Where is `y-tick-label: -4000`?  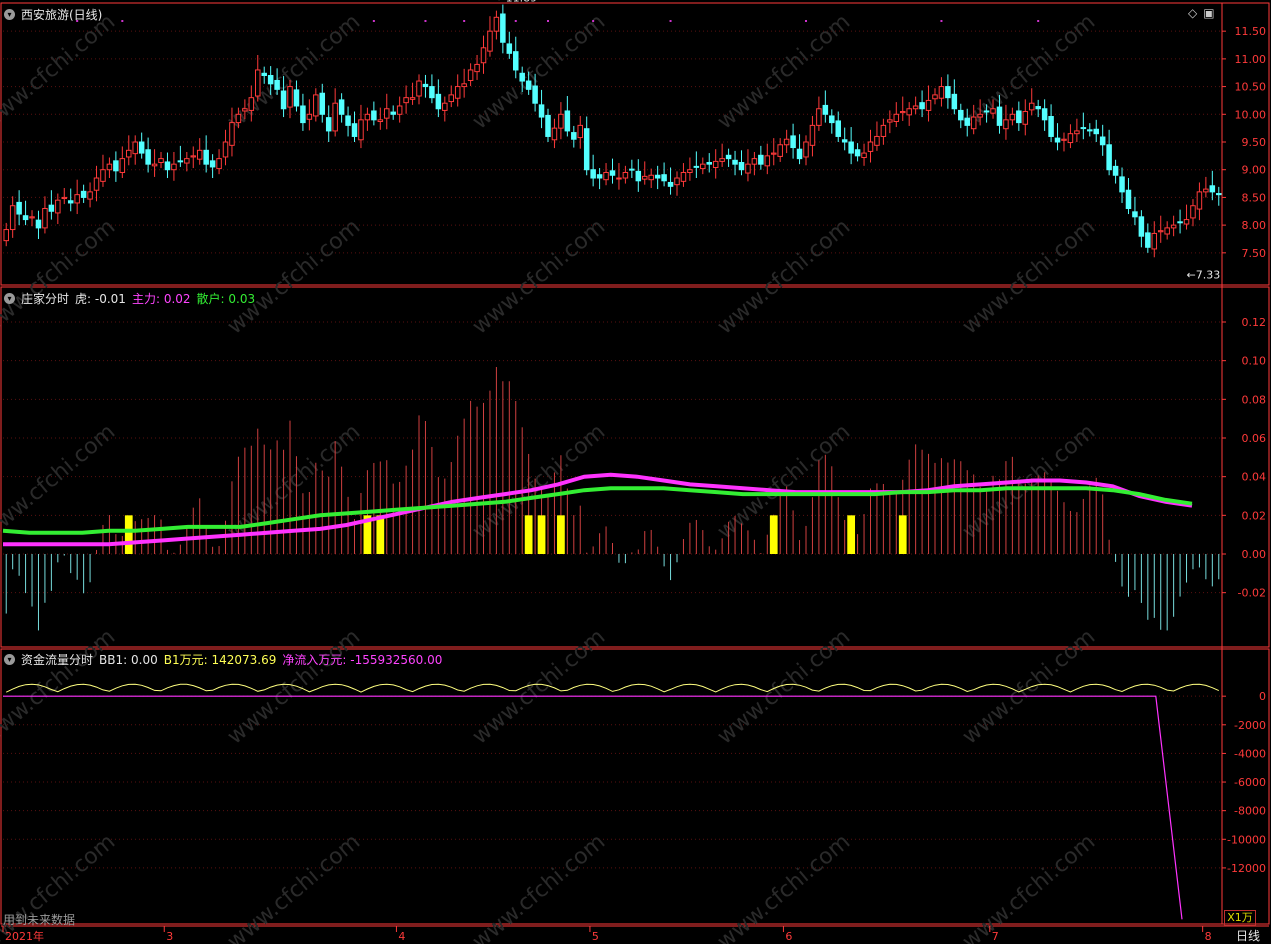
y-tick-label: -4000 is located at coordinates (1250, 753).